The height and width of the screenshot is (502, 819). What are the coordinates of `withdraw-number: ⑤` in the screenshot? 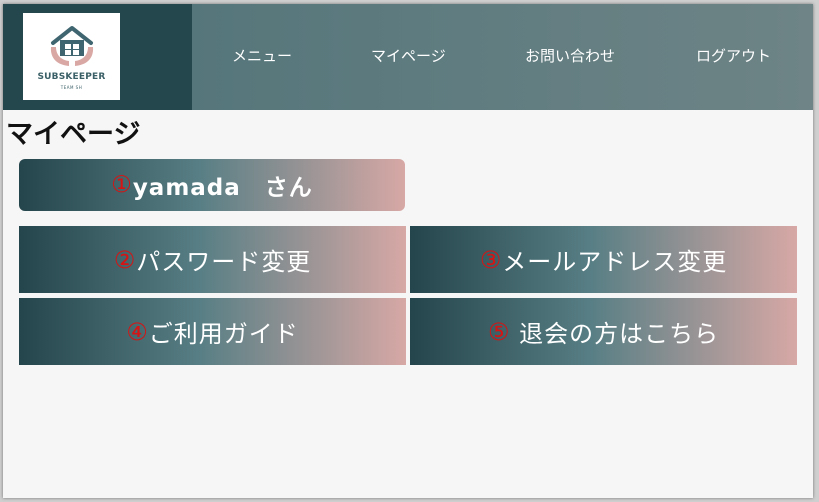 It's located at (499, 331).